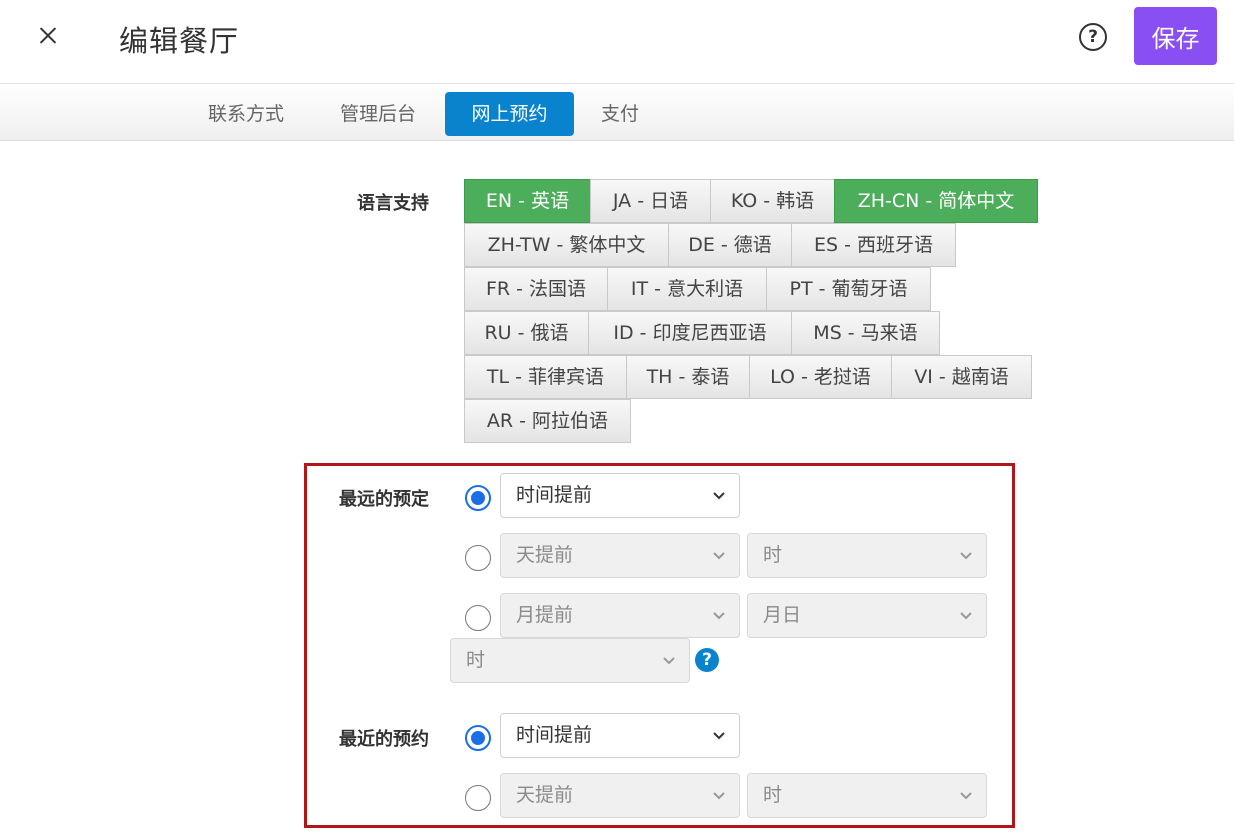  What do you see at coordinates (730, 245) in the screenshot?
I see `language-de: DE - 德语` at bounding box center [730, 245].